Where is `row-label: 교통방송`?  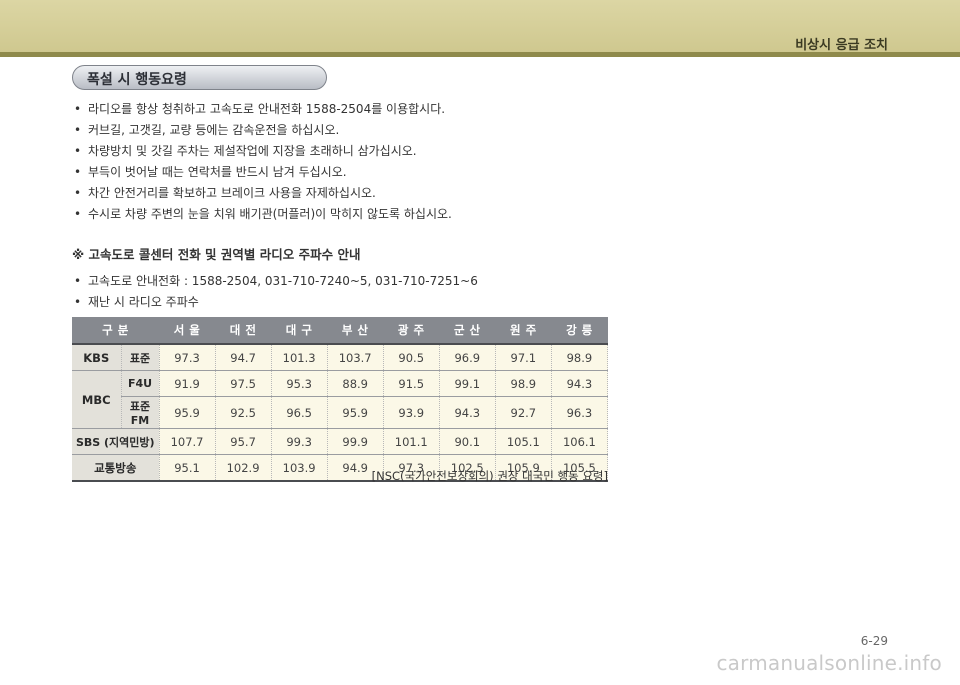 row-label: 교통방송 is located at coordinates (116, 468).